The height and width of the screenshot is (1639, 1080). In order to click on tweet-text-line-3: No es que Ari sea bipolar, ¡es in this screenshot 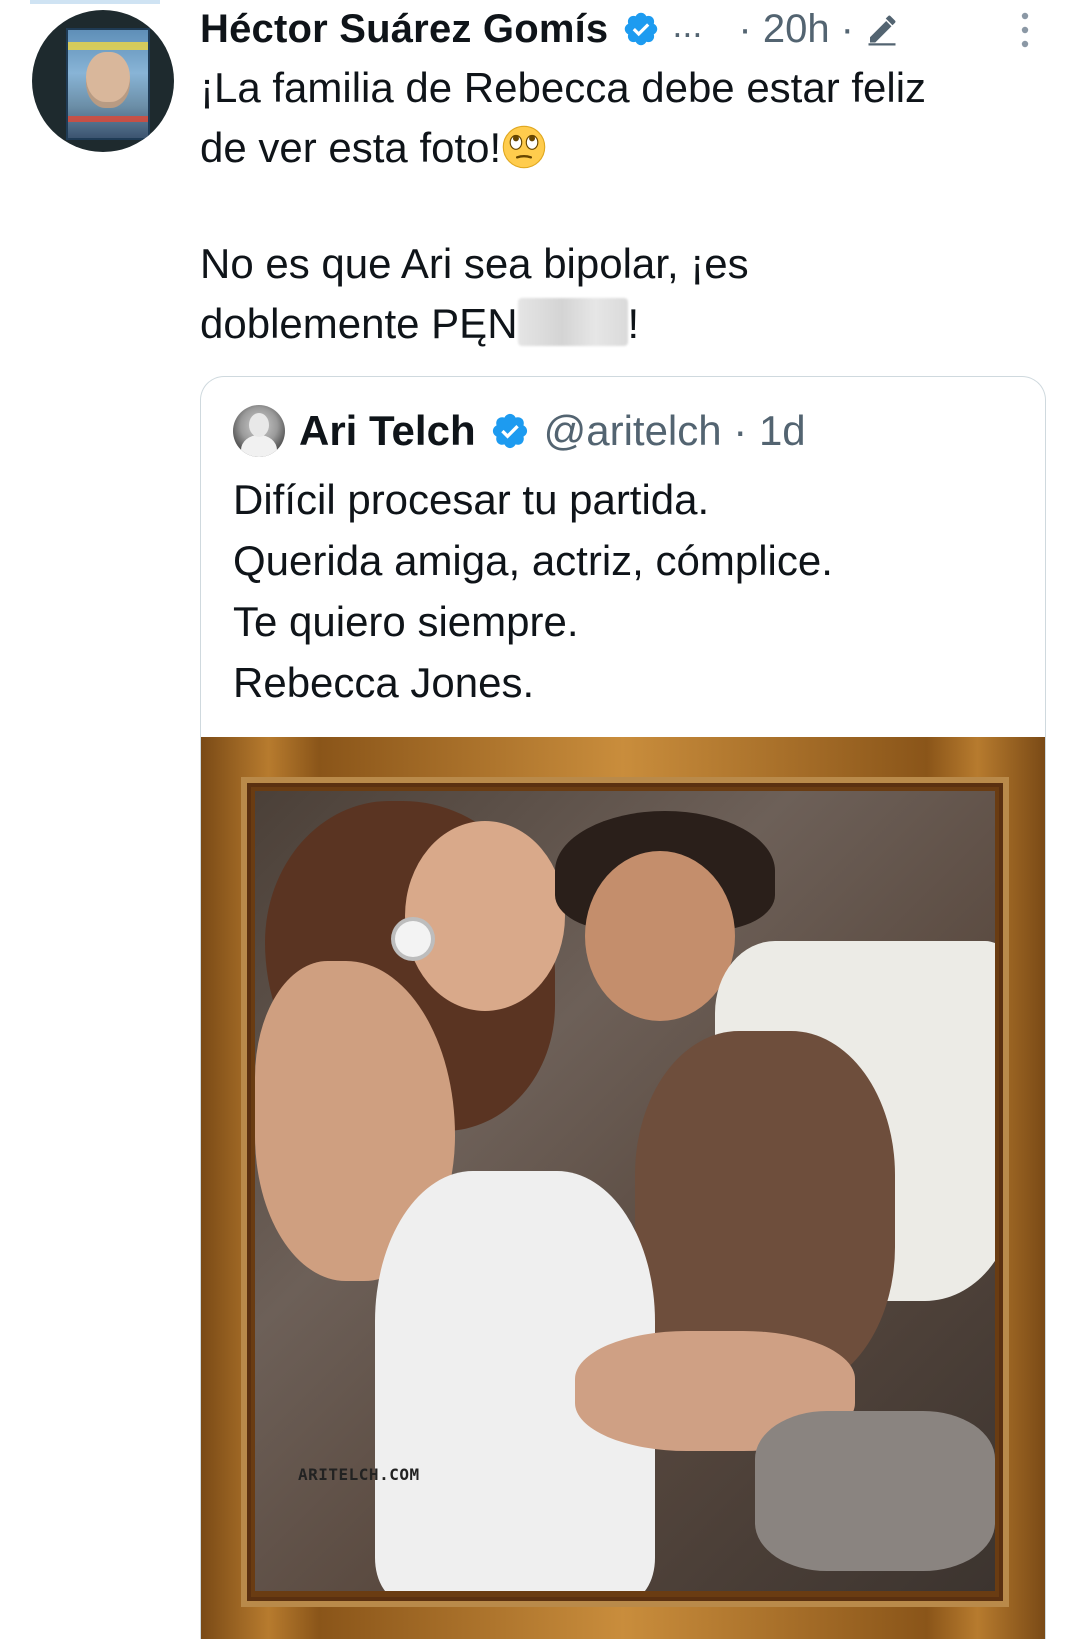, I will do `click(474, 263)`.